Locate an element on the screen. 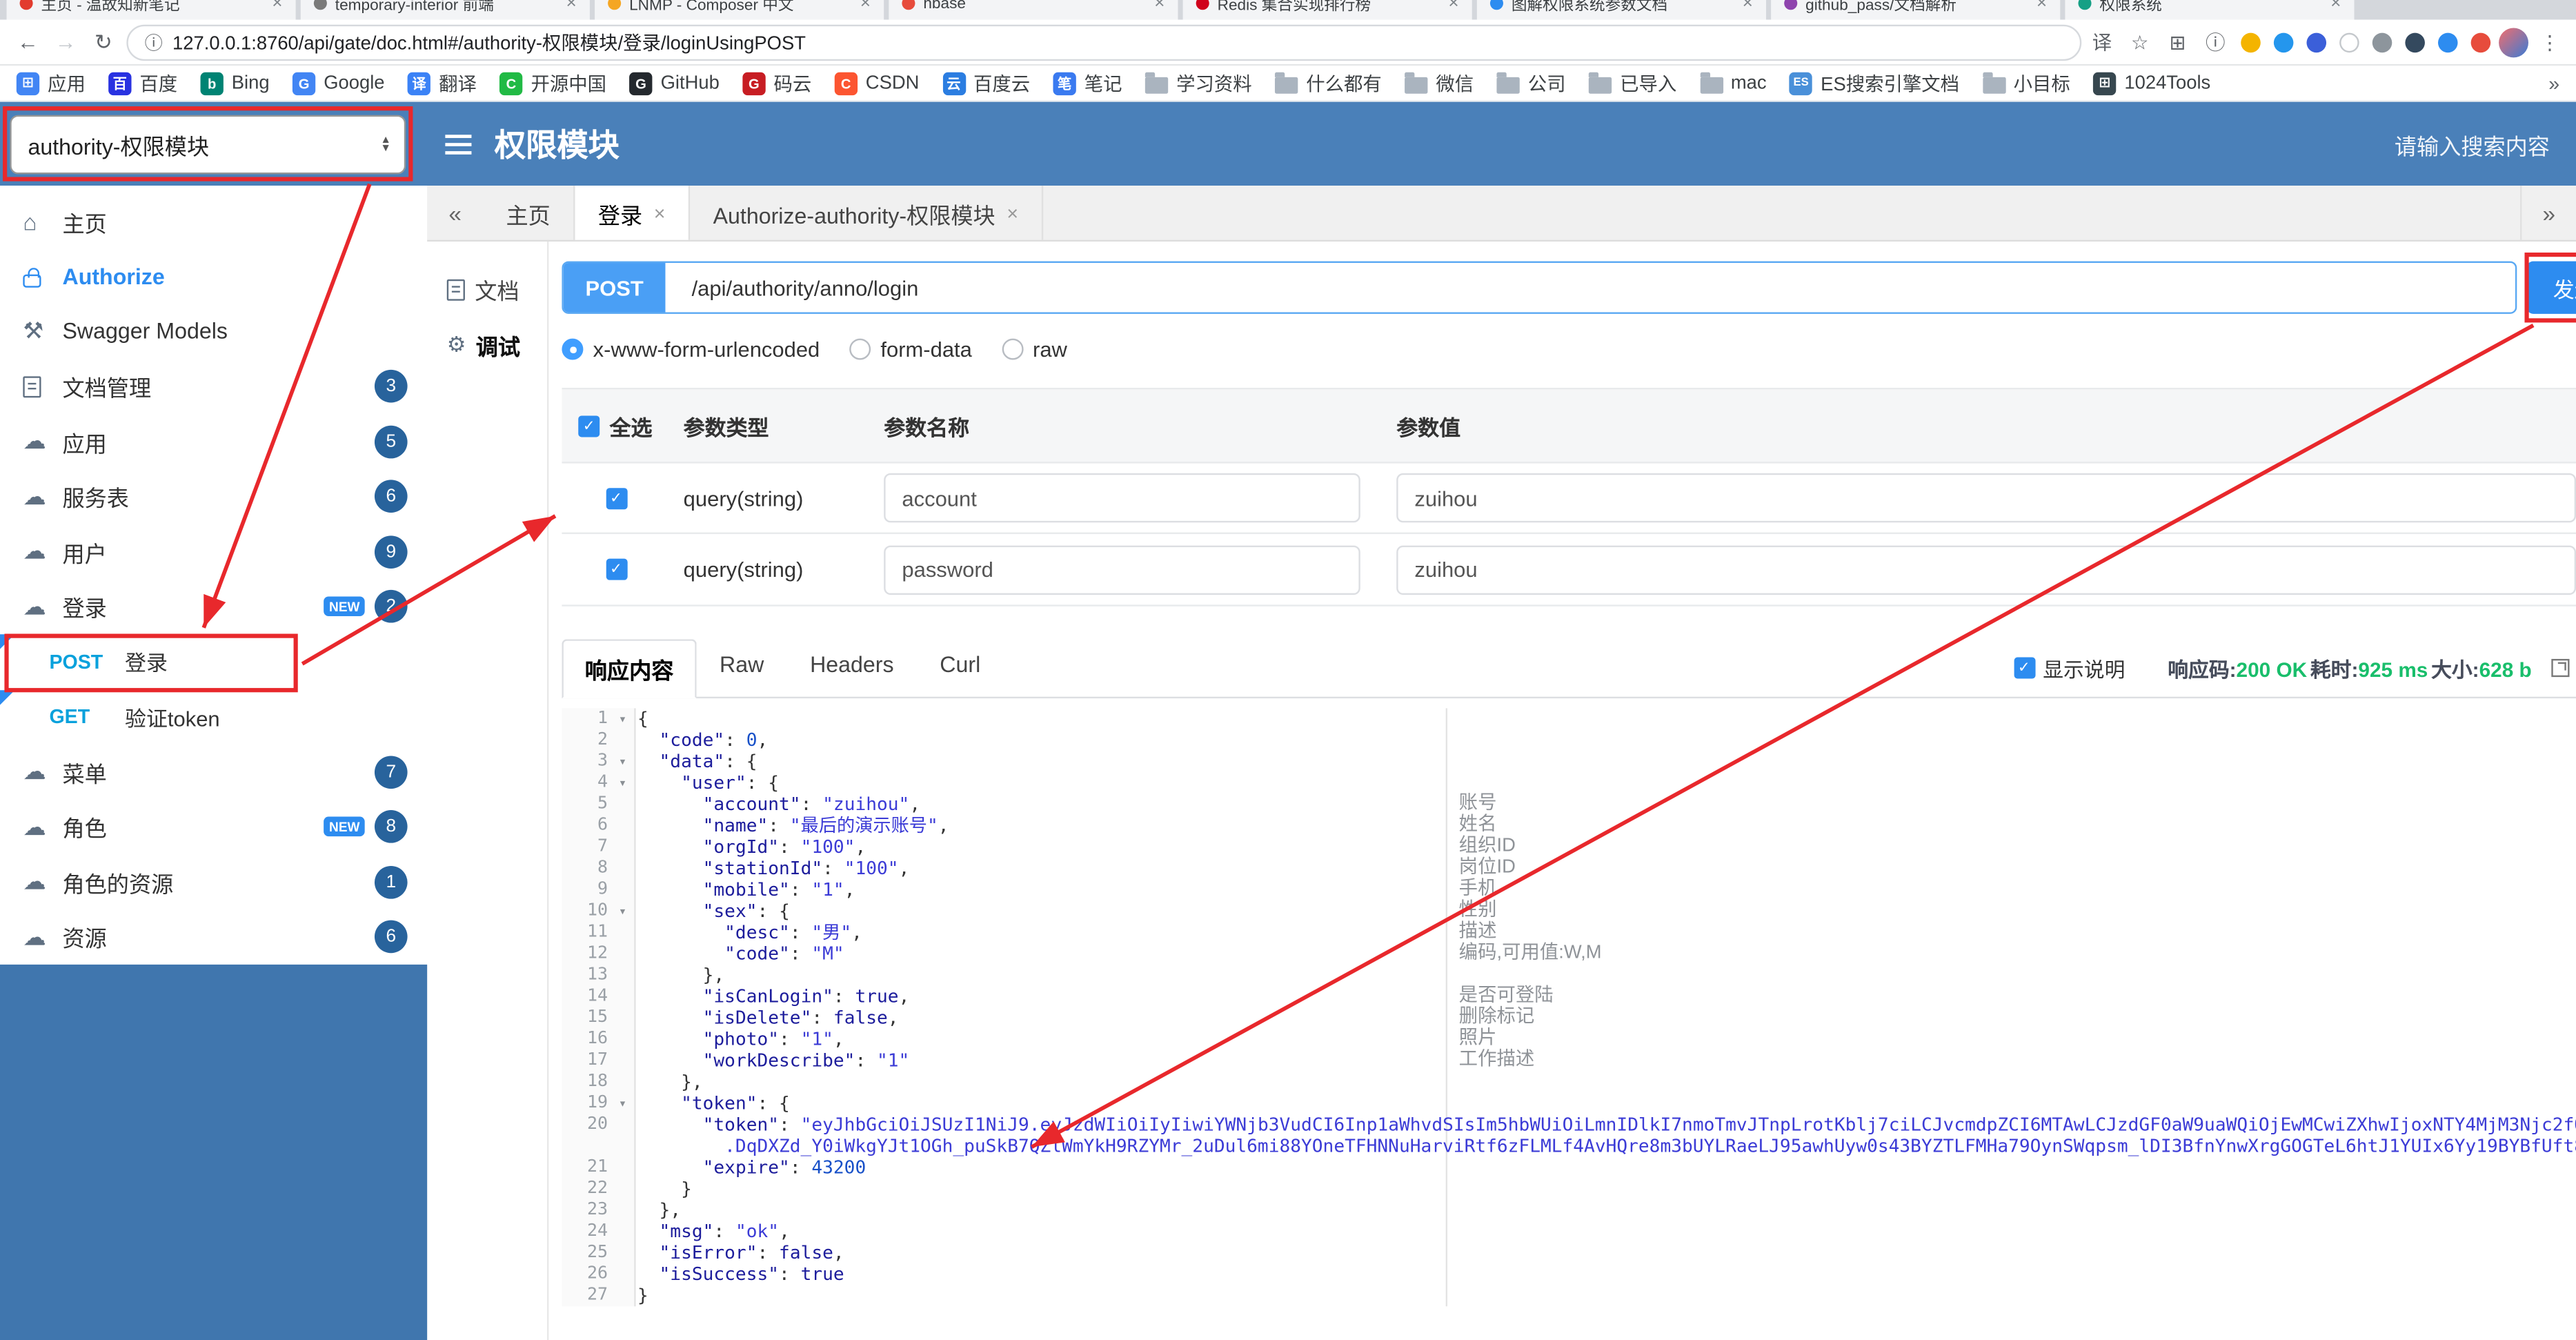  translate-icon: 译 is located at coordinates (2102, 41).